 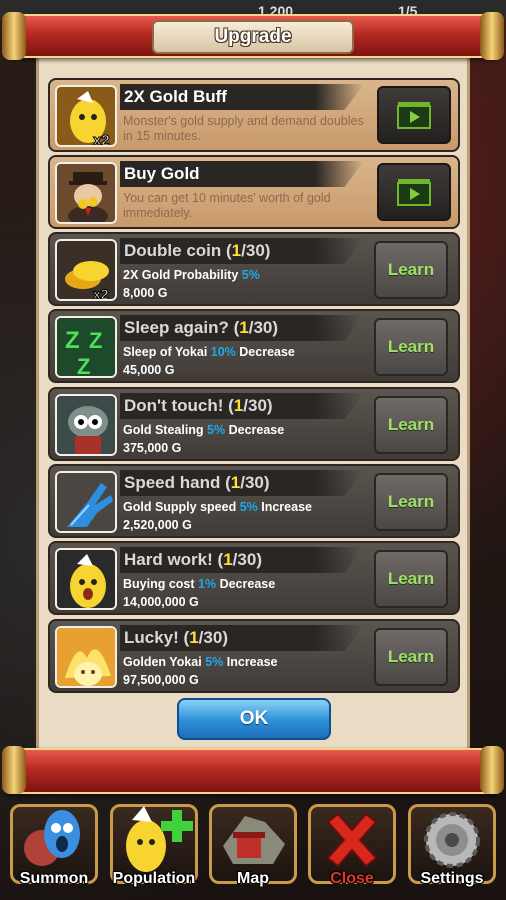 I want to click on skill-cost: 97,500,000 G, so click(x=161, y=680).